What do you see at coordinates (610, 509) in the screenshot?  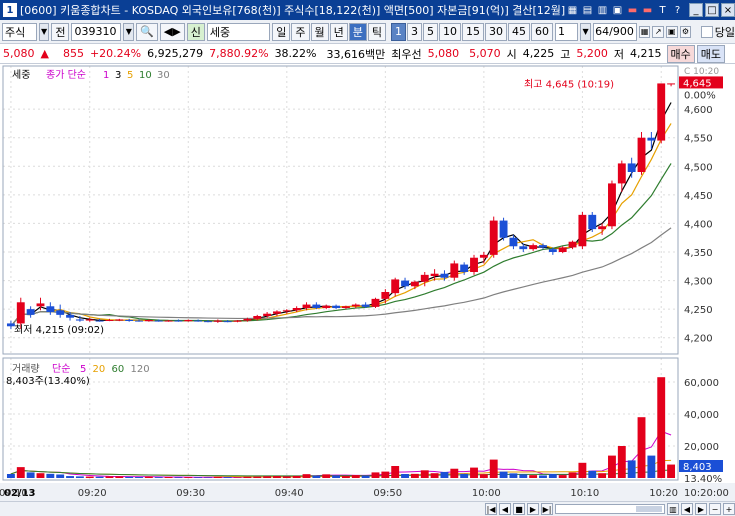 I see `scroll-track` at bounding box center [610, 509].